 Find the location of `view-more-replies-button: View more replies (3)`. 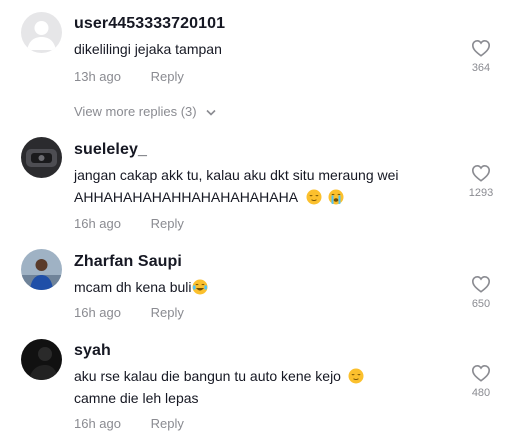

view-more-replies-button: View more replies (3) is located at coordinates (145, 111).